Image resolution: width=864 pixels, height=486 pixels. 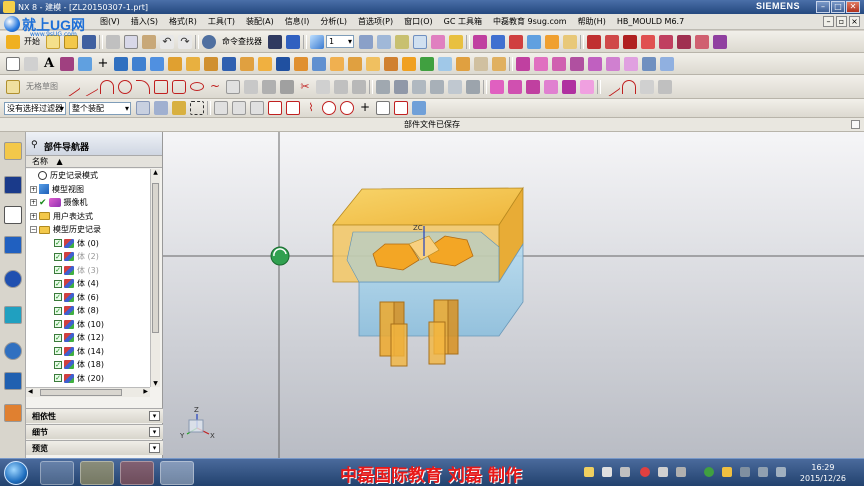 I want to click on menu-view: 图(V), so click(x=110, y=21).